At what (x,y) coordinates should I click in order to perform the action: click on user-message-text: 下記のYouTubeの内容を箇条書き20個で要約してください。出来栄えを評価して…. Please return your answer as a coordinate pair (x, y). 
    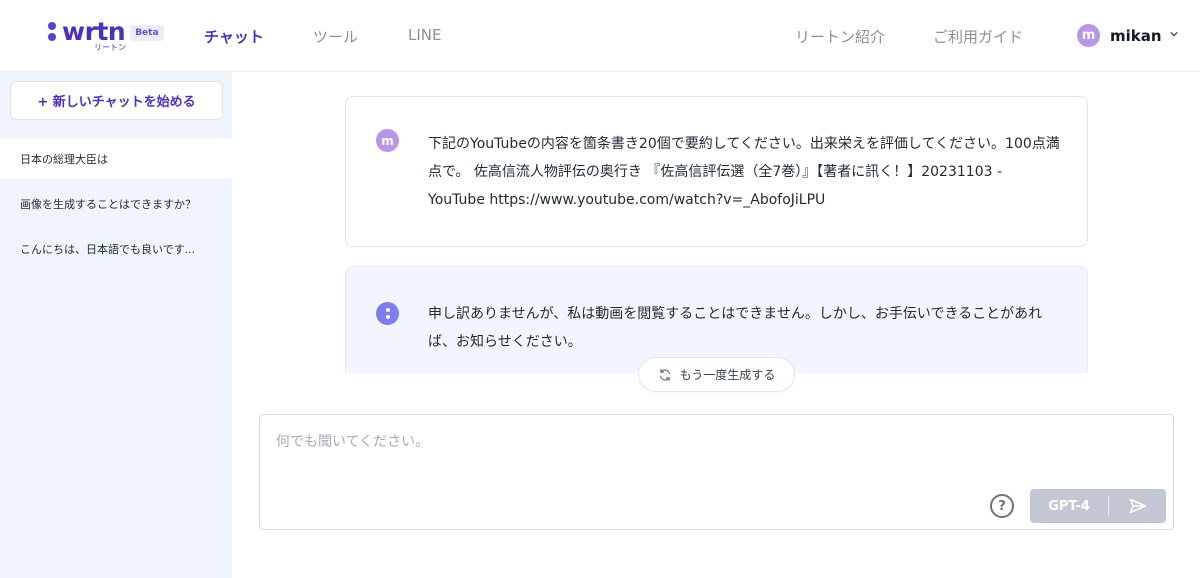
    Looking at the image, I should click on (744, 172).